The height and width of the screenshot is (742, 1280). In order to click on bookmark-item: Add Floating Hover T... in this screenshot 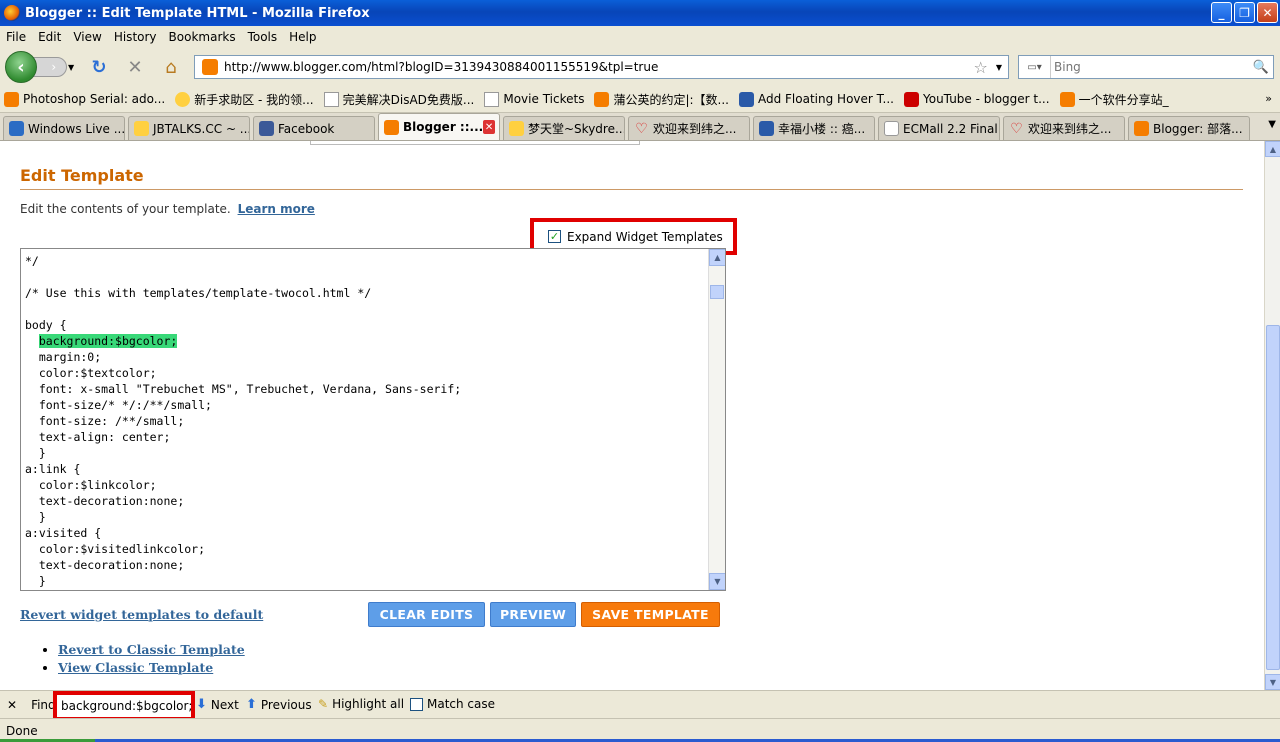, I will do `click(816, 99)`.